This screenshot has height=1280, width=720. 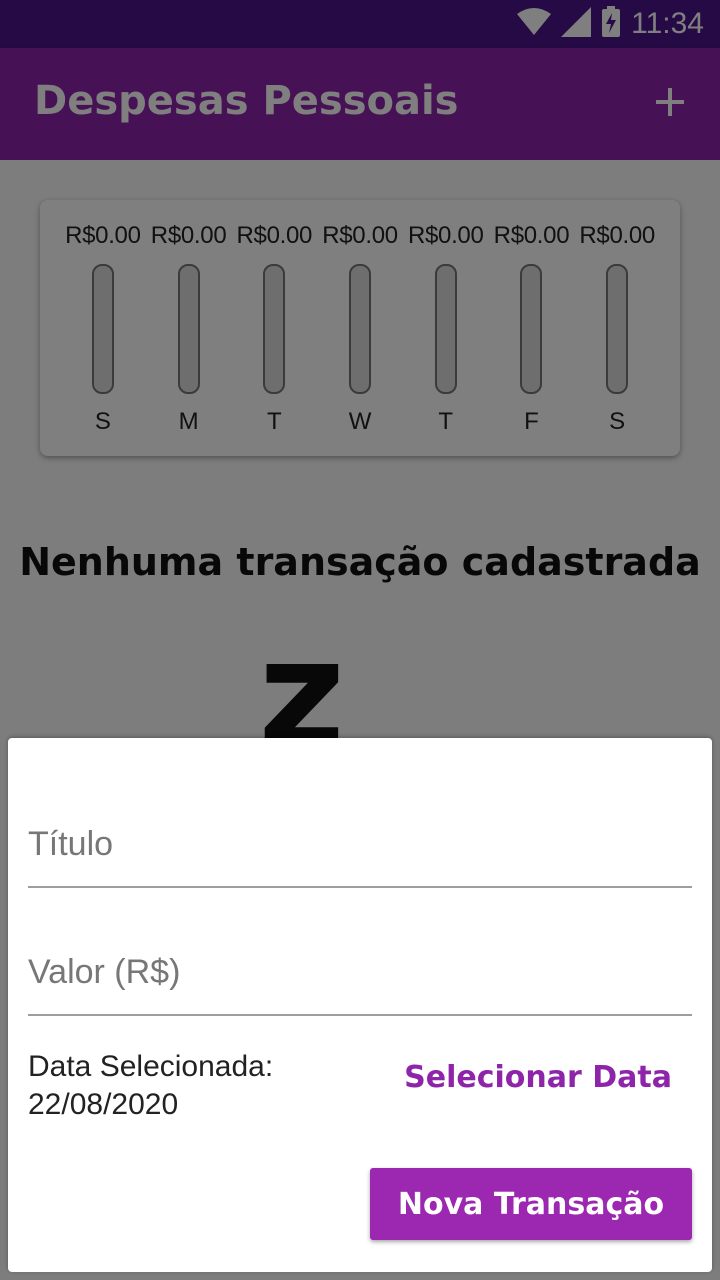 I want to click on selected-date-value: 22/08/2020, so click(x=103, y=1104).